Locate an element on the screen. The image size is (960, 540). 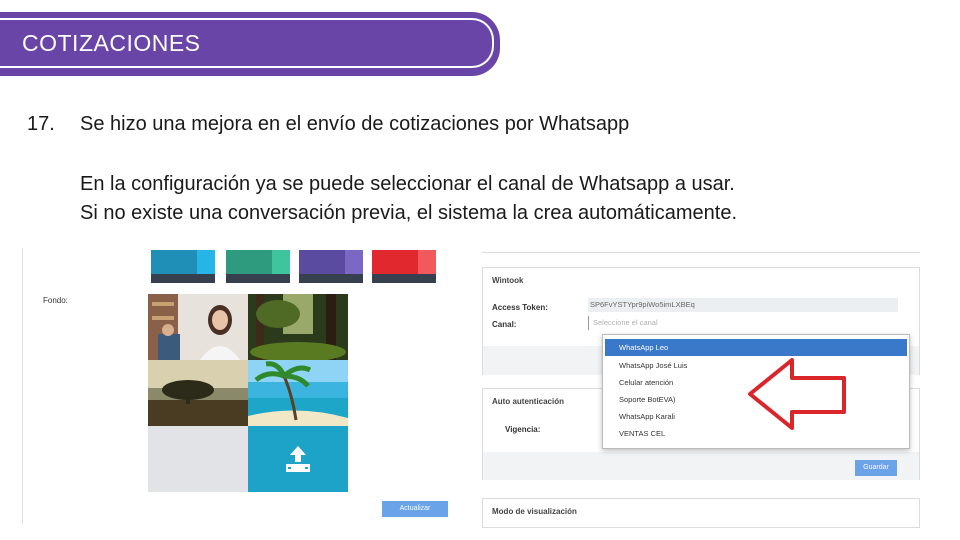
background-option-forest is located at coordinates (298, 327).